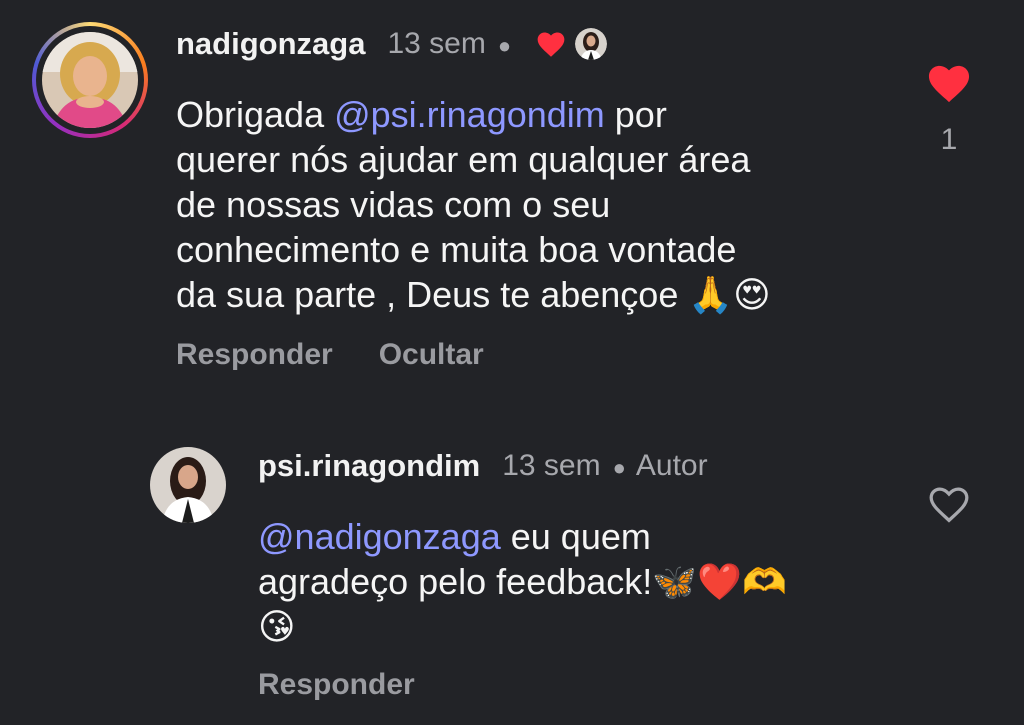 The width and height of the screenshot is (1024, 725). I want to click on comment-line: da sua parte , Deus te abençoe 🙏😍, so click(473, 294).